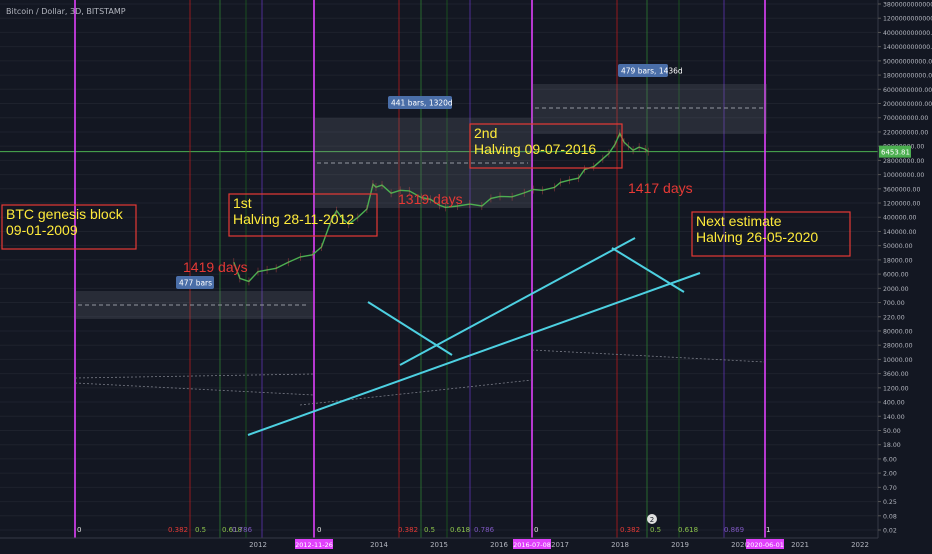  What do you see at coordinates (535, 149) in the screenshot?
I see `halving2-annotation-text: Halving 09-07-2016` at bounding box center [535, 149].